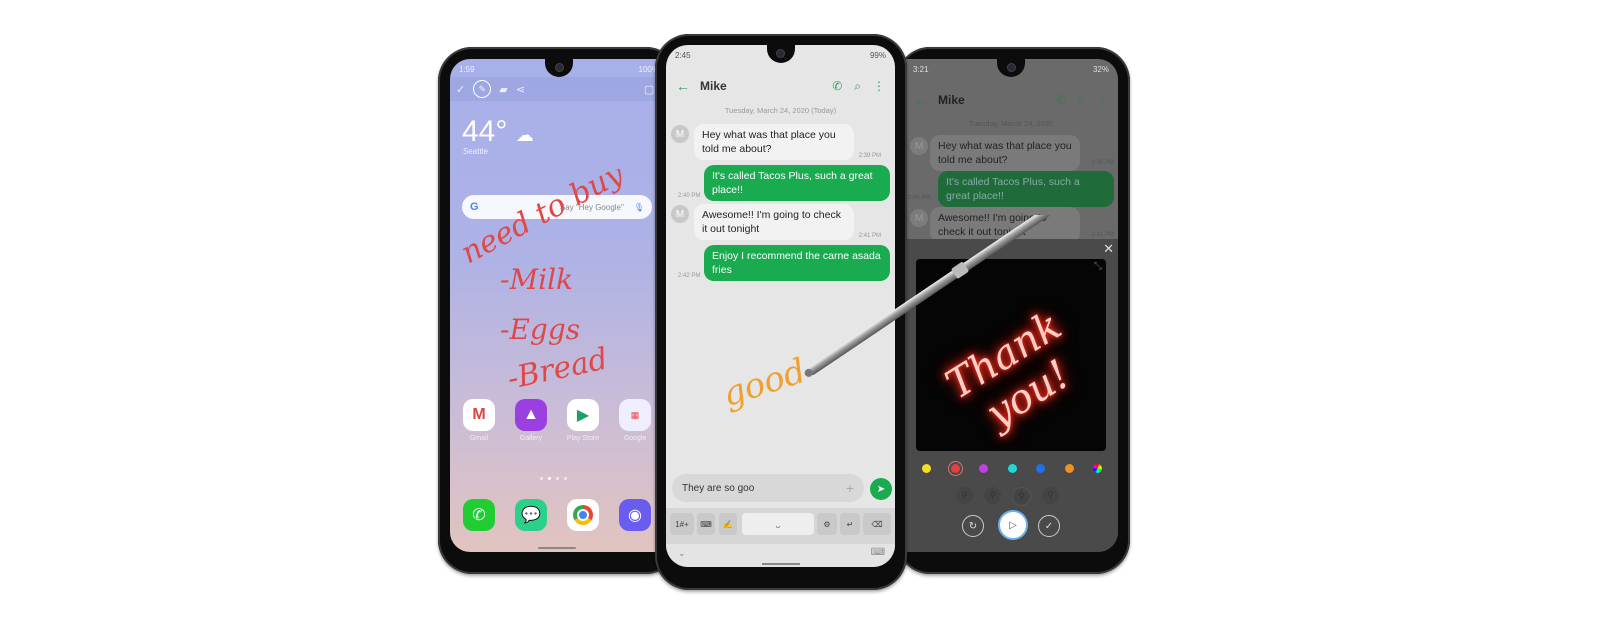 The width and height of the screenshot is (1600, 626). I want to click on send-button: ➤, so click(881, 489).